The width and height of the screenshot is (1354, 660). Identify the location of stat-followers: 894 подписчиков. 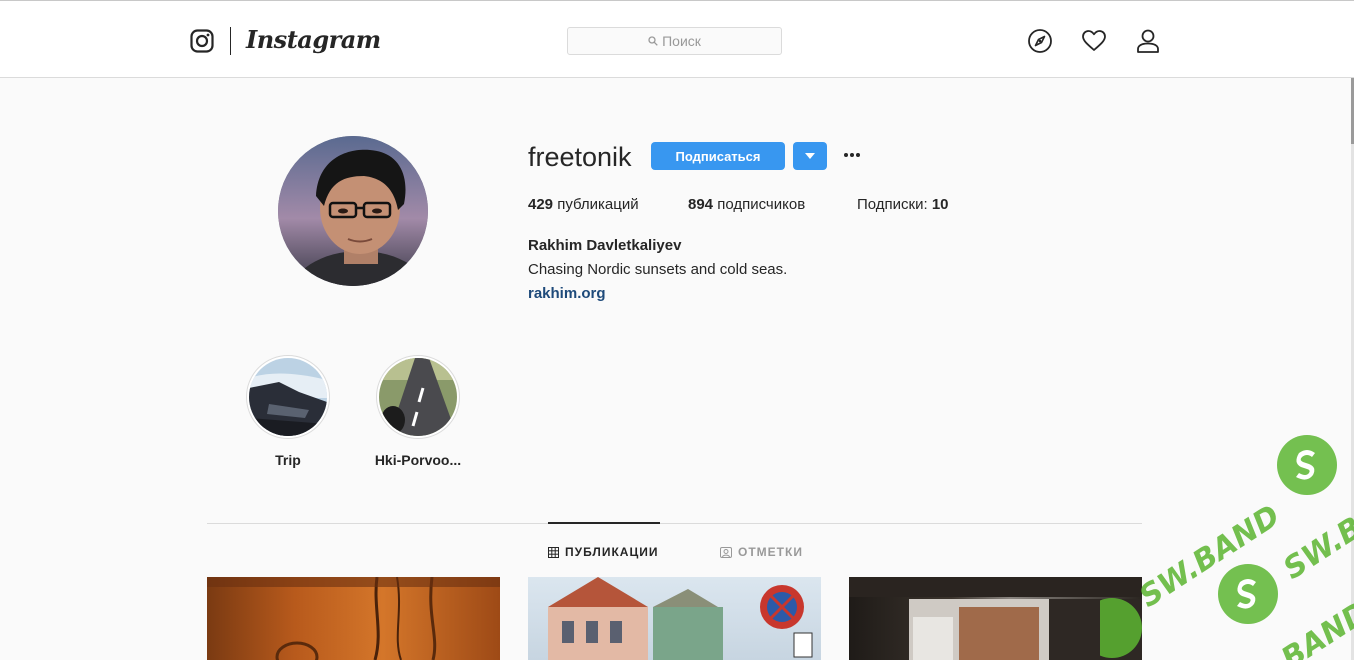
(746, 204).